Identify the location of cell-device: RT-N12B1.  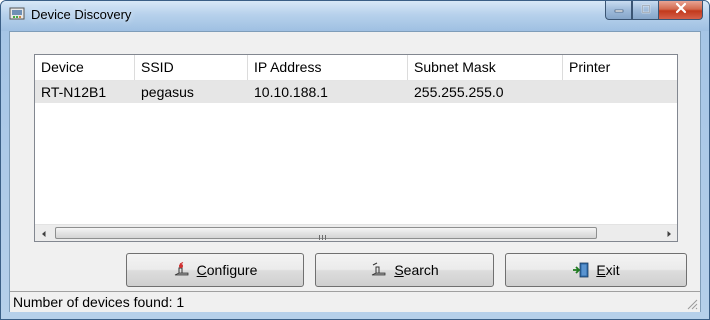
(74, 92).